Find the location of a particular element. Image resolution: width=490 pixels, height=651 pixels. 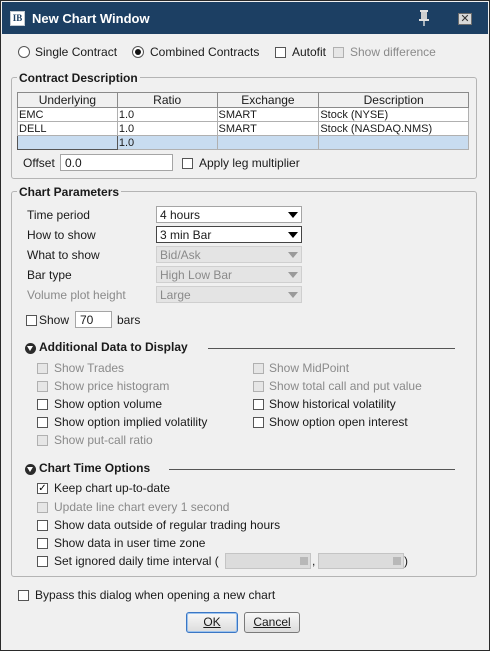

time-period-value: 4 hours is located at coordinates (180, 215).